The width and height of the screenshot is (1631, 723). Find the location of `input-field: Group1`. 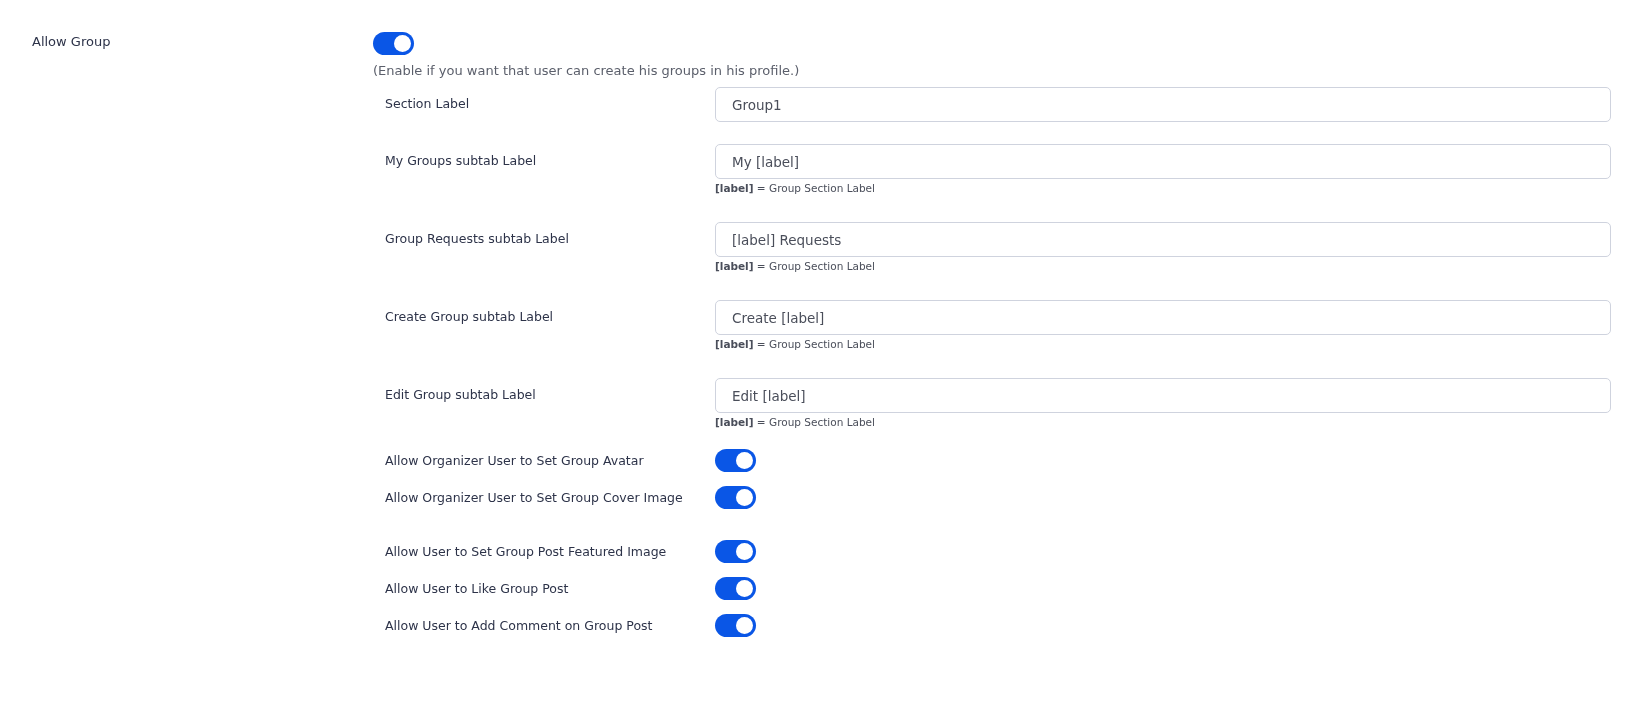

input-field: Group1 is located at coordinates (1163, 104).